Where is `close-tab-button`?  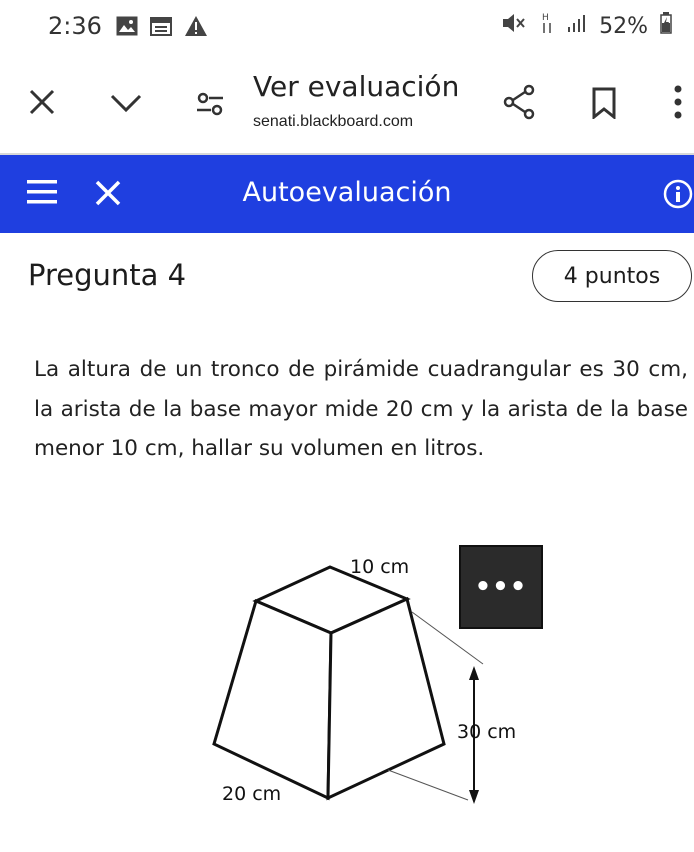 close-tab-button is located at coordinates (42, 102).